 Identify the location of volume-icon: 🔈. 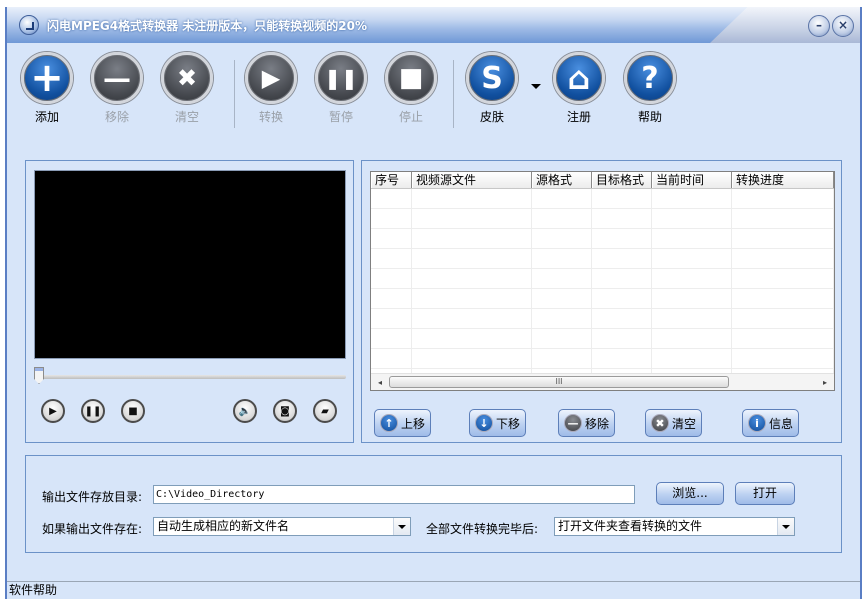
(245, 411).